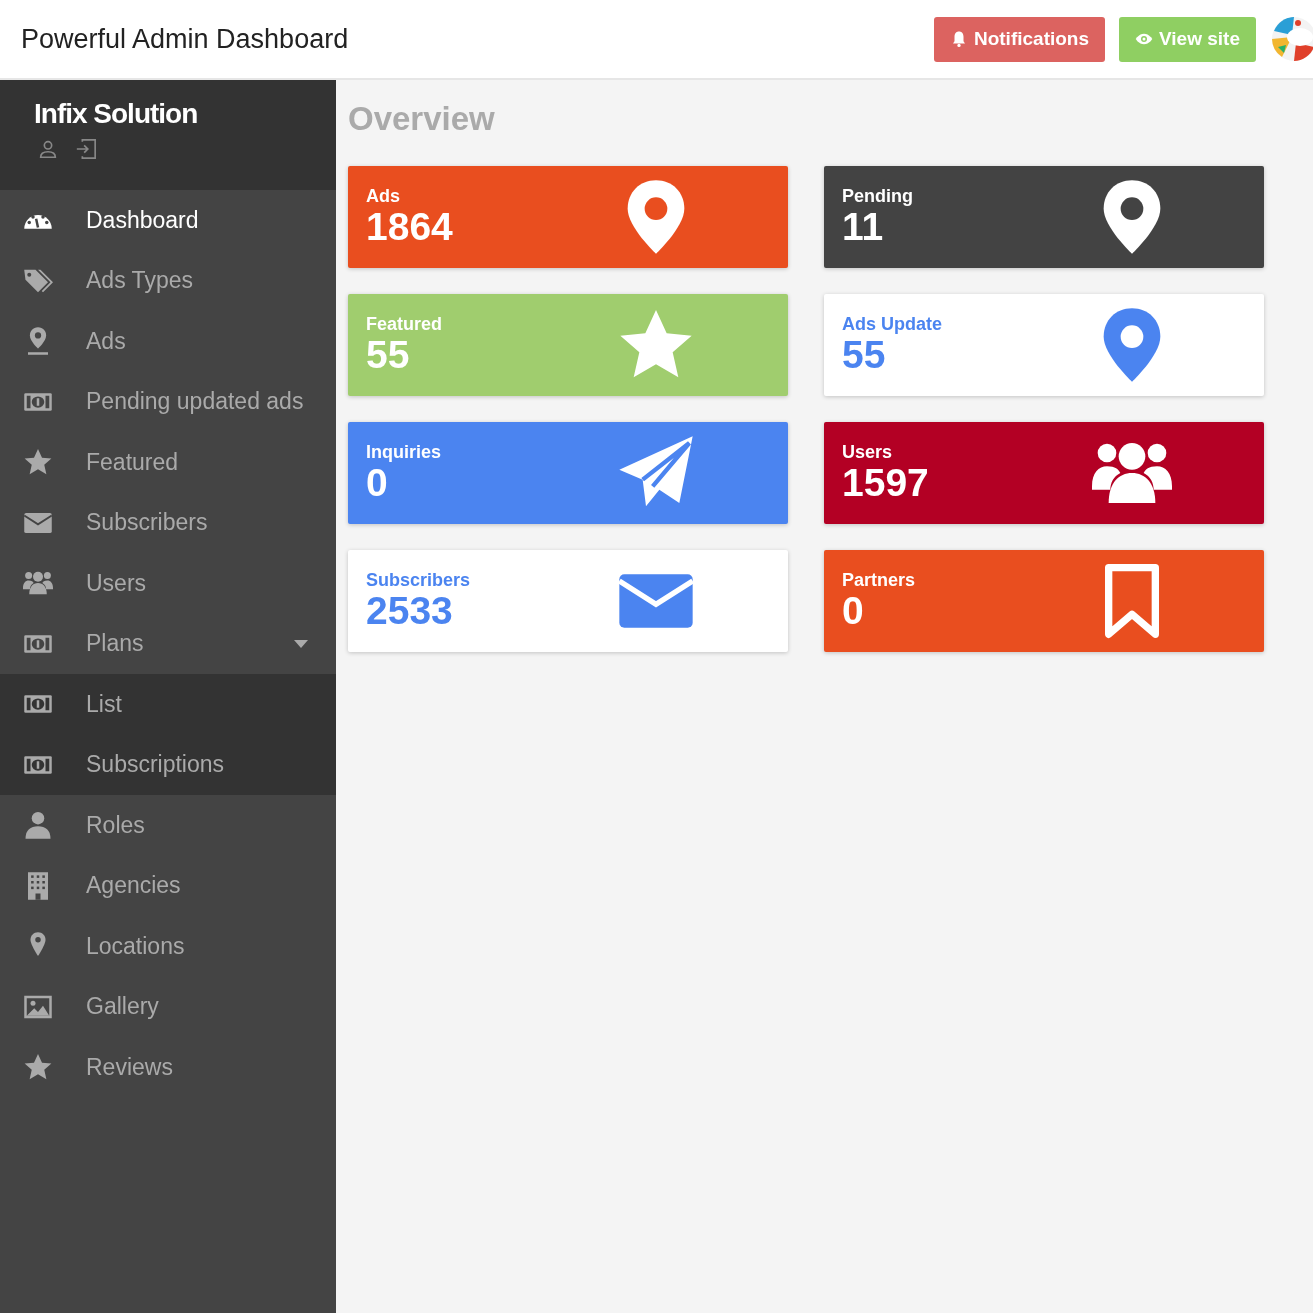 The height and width of the screenshot is (1313, 1313). Describe the element at coordinates (168, 704) in the screenshot. I see `sidebar-item: List` at that location.